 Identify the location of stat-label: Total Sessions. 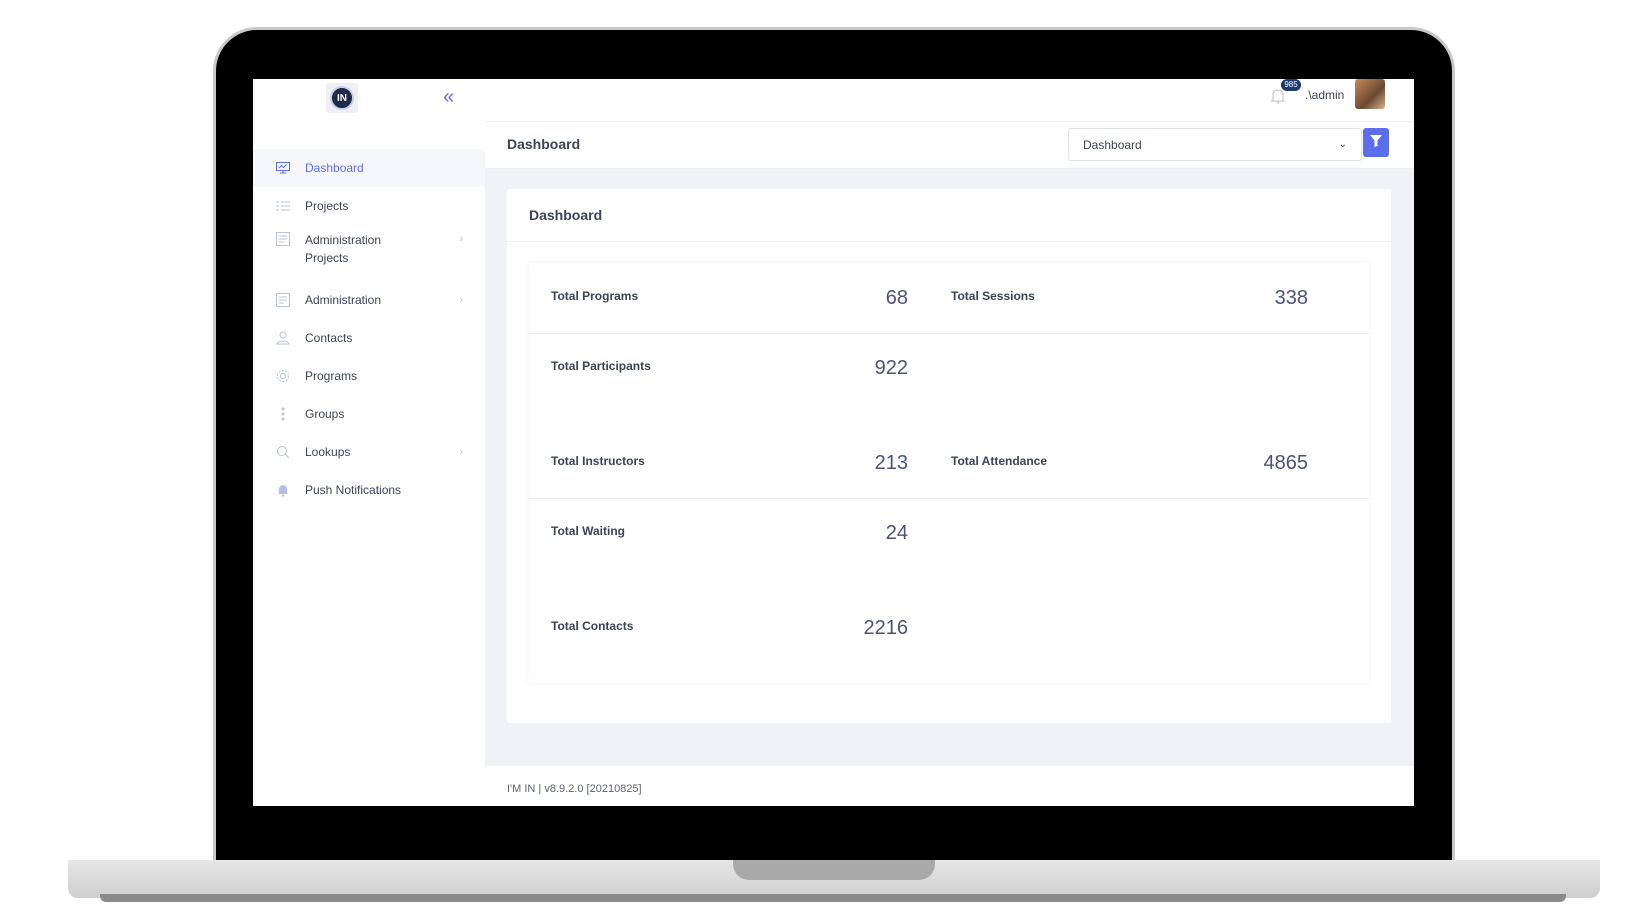
(993, 296).